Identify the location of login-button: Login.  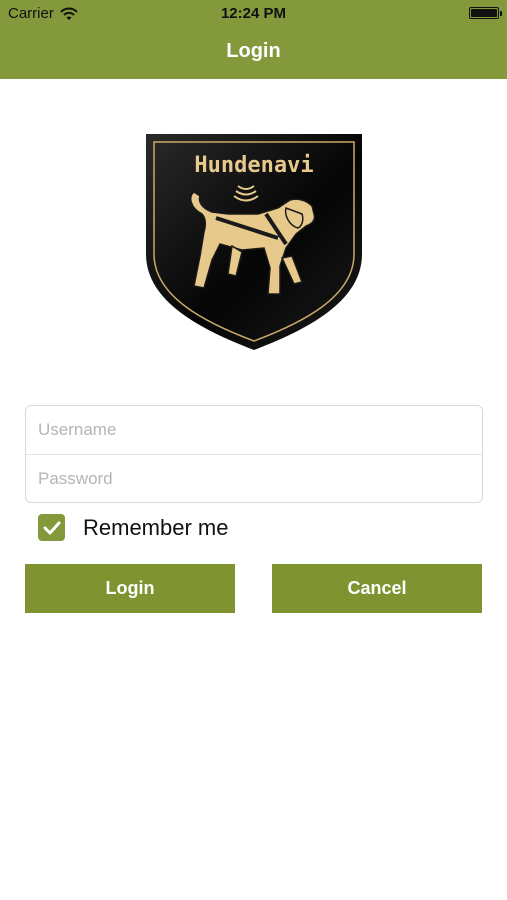
(130, 588).